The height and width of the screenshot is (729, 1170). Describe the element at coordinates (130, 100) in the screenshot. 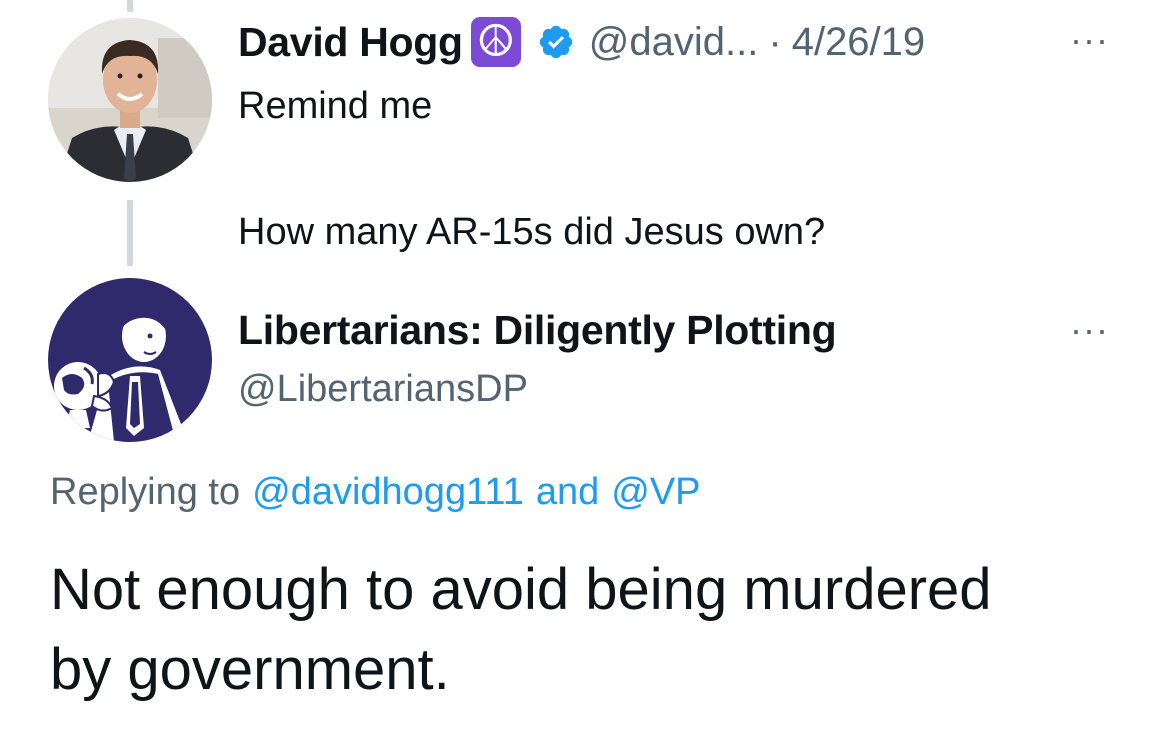

I see `david-hogg-avatar` at that location.